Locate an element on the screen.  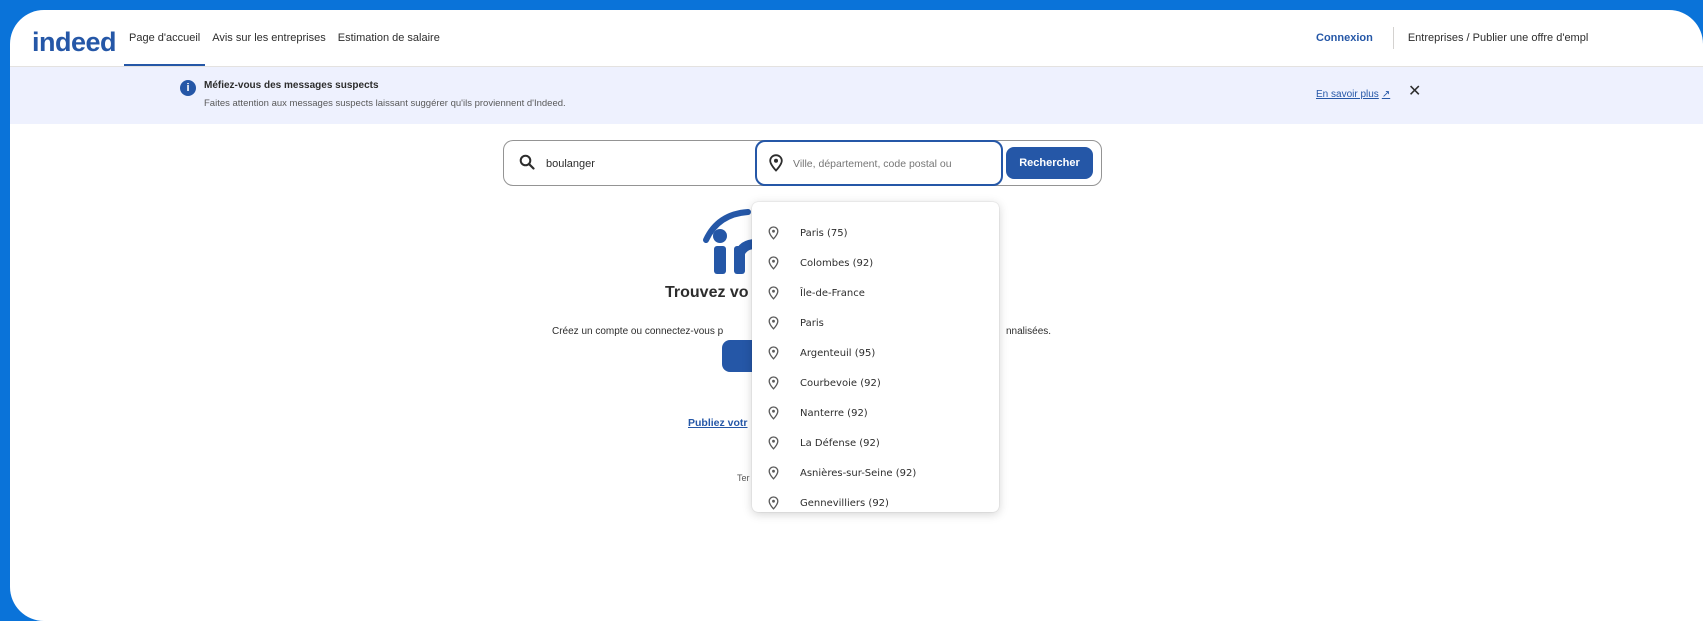
suggestion-label: Paris (75) is located at coordinates (824, 233).